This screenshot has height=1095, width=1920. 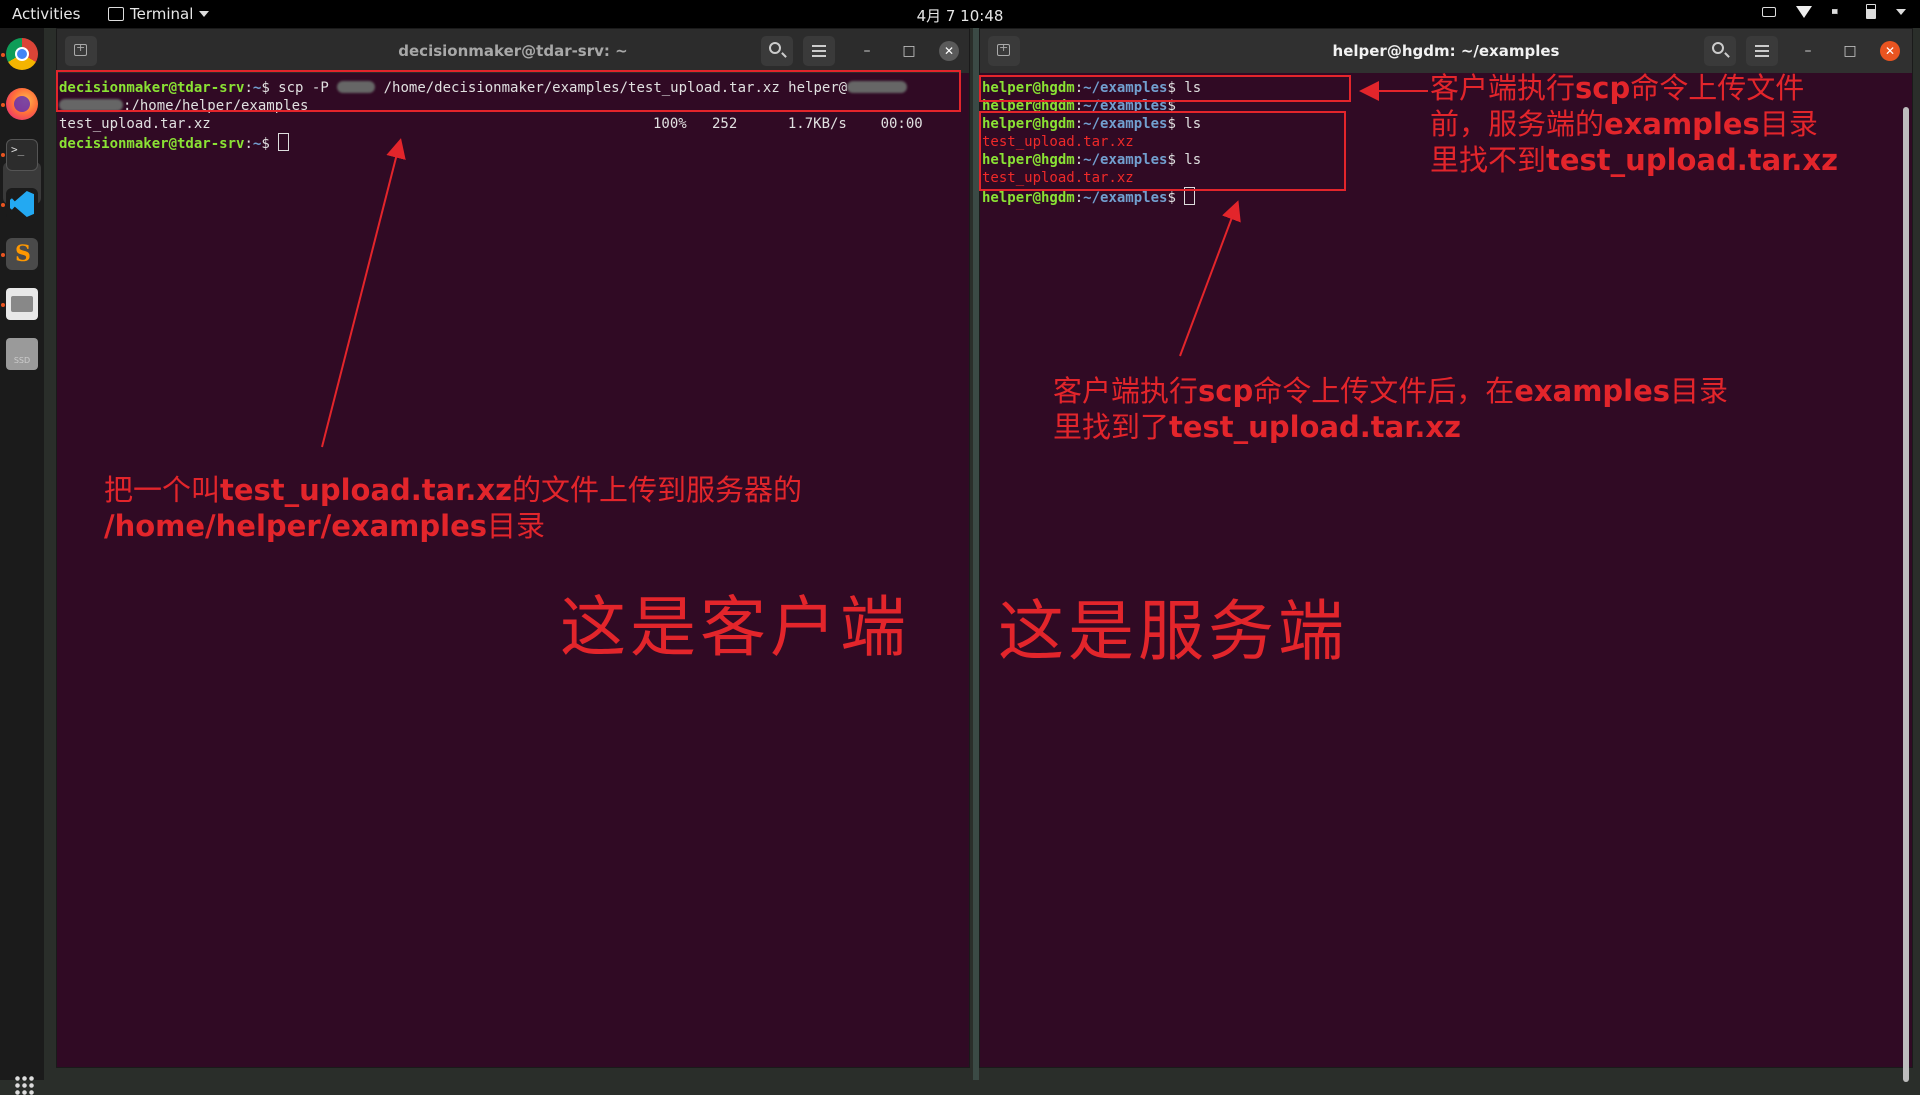 I want to click on annotation-box-after-upload, so click(x=1162, y=151).